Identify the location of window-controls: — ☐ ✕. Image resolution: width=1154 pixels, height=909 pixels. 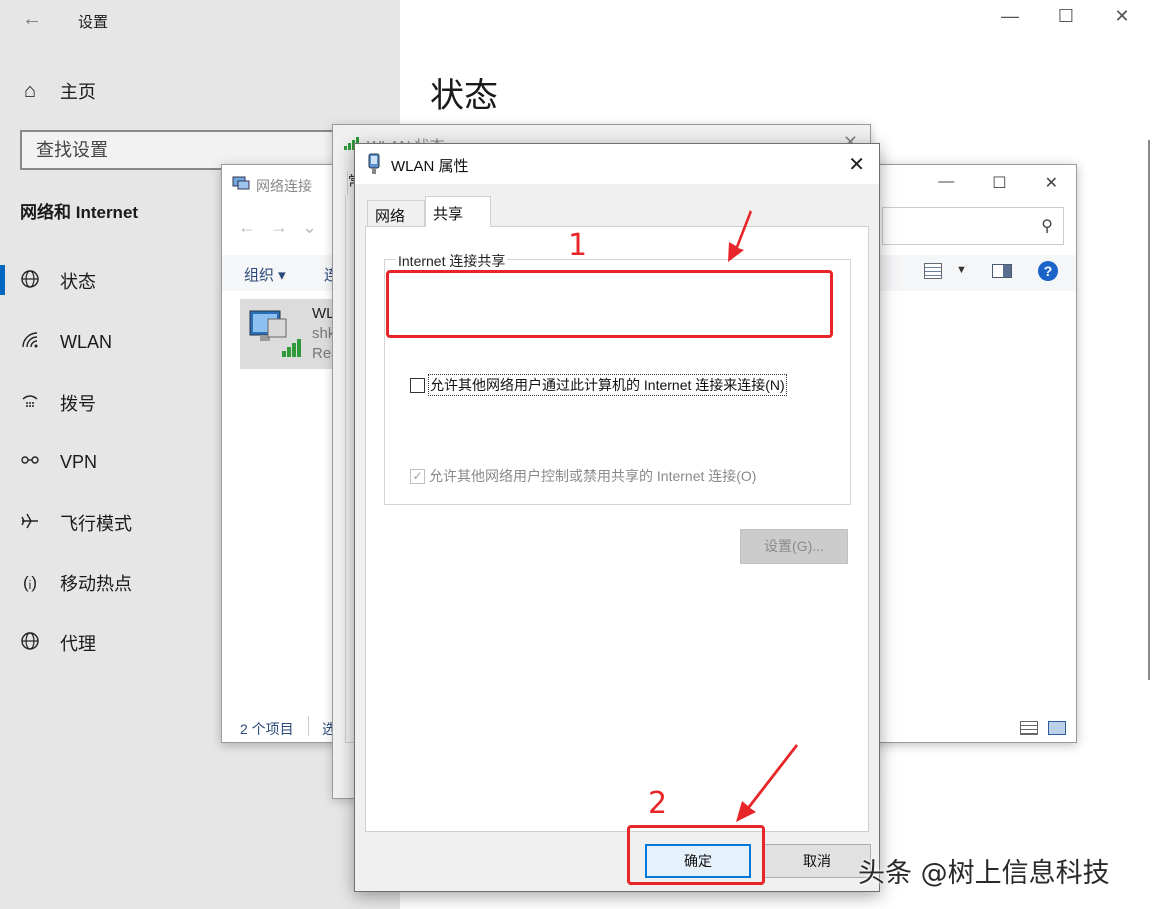
(998, 183).